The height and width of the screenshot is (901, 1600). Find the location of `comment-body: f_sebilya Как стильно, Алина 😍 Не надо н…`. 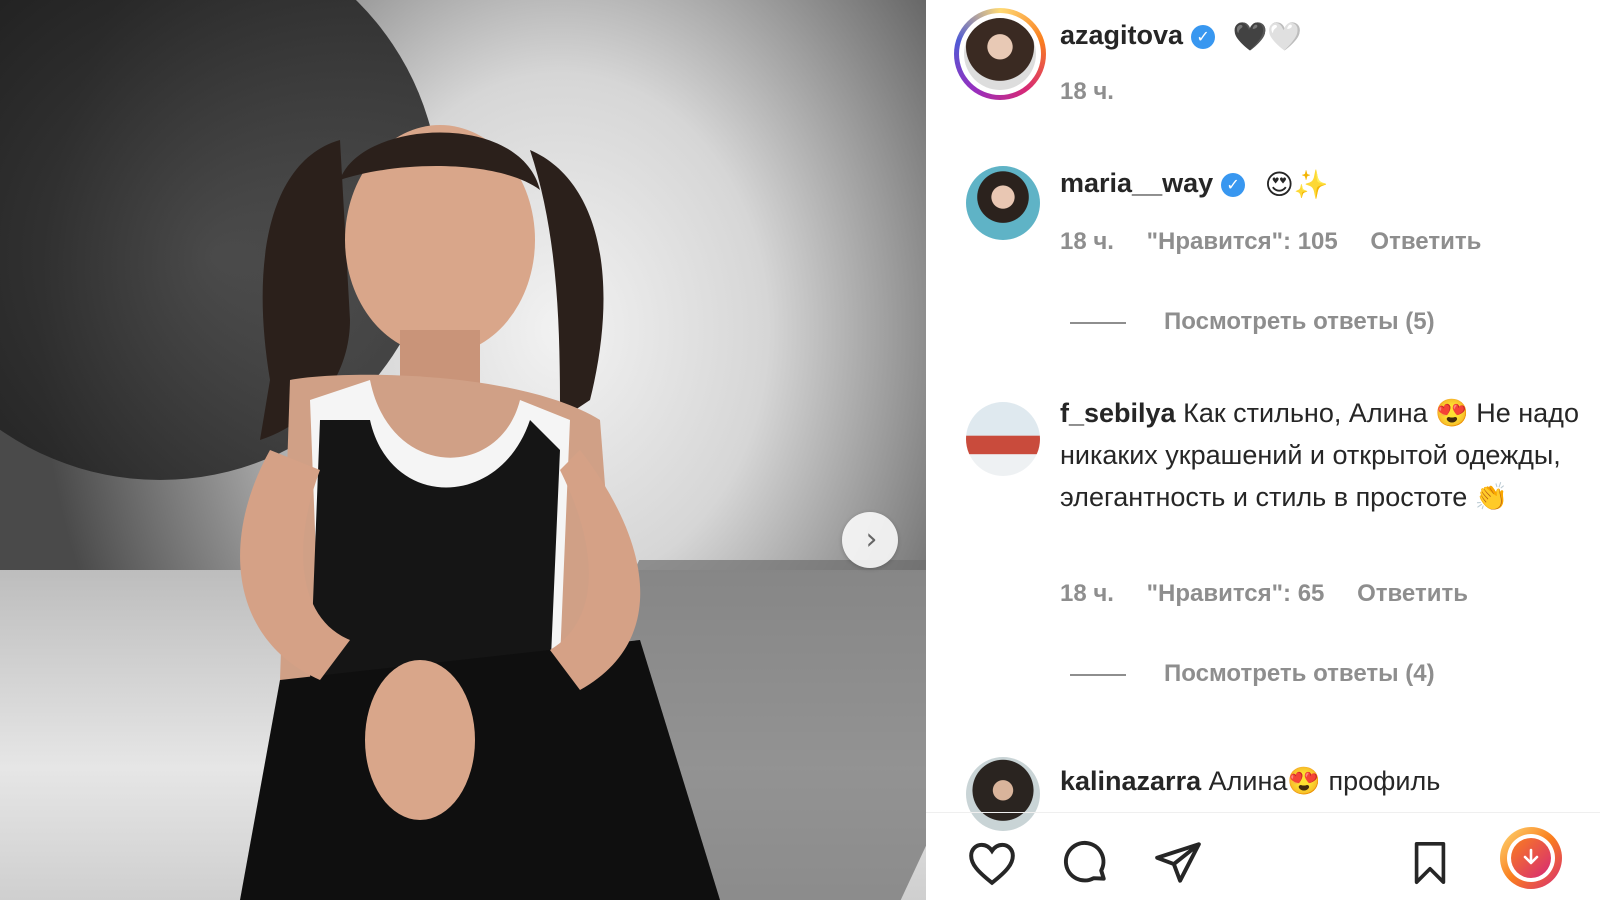

comment-body: f_sebilya Как стильно, Алина 😍 Не надо н… is located at coordinates (1320, 455).